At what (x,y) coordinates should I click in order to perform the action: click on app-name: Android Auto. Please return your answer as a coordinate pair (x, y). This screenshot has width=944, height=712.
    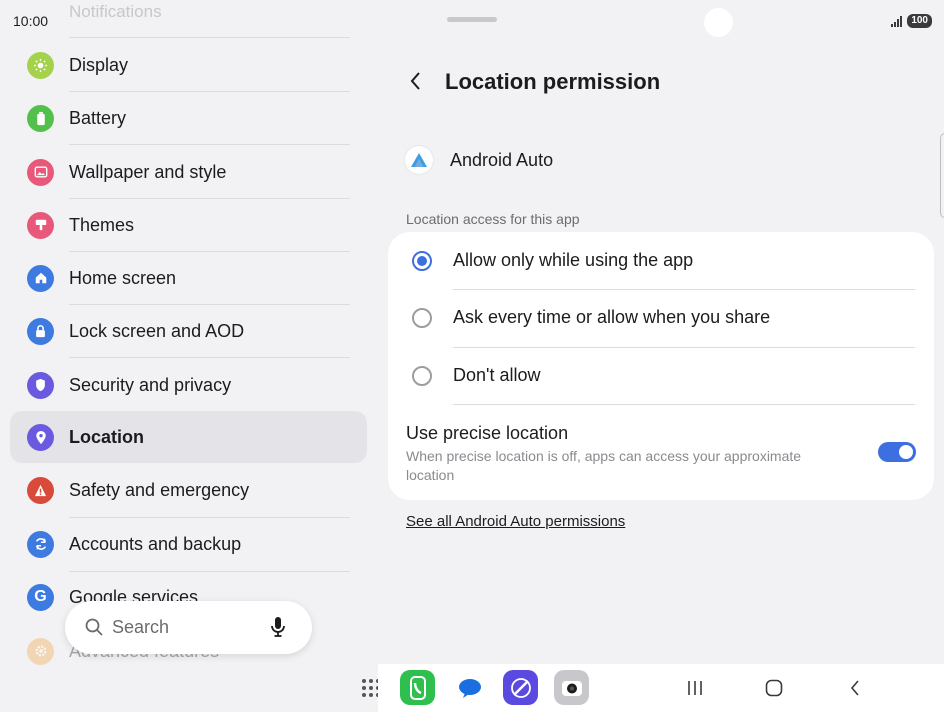
    Looking at the image, I should click on (502, 159).